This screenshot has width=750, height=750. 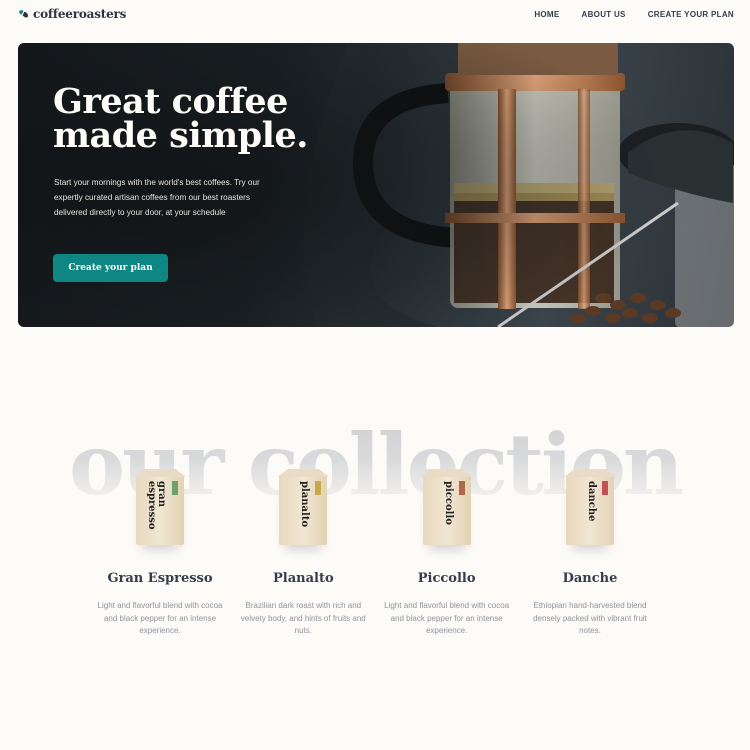 I want to click on coffee-bag-image: danche, so click(x=589, y=510).